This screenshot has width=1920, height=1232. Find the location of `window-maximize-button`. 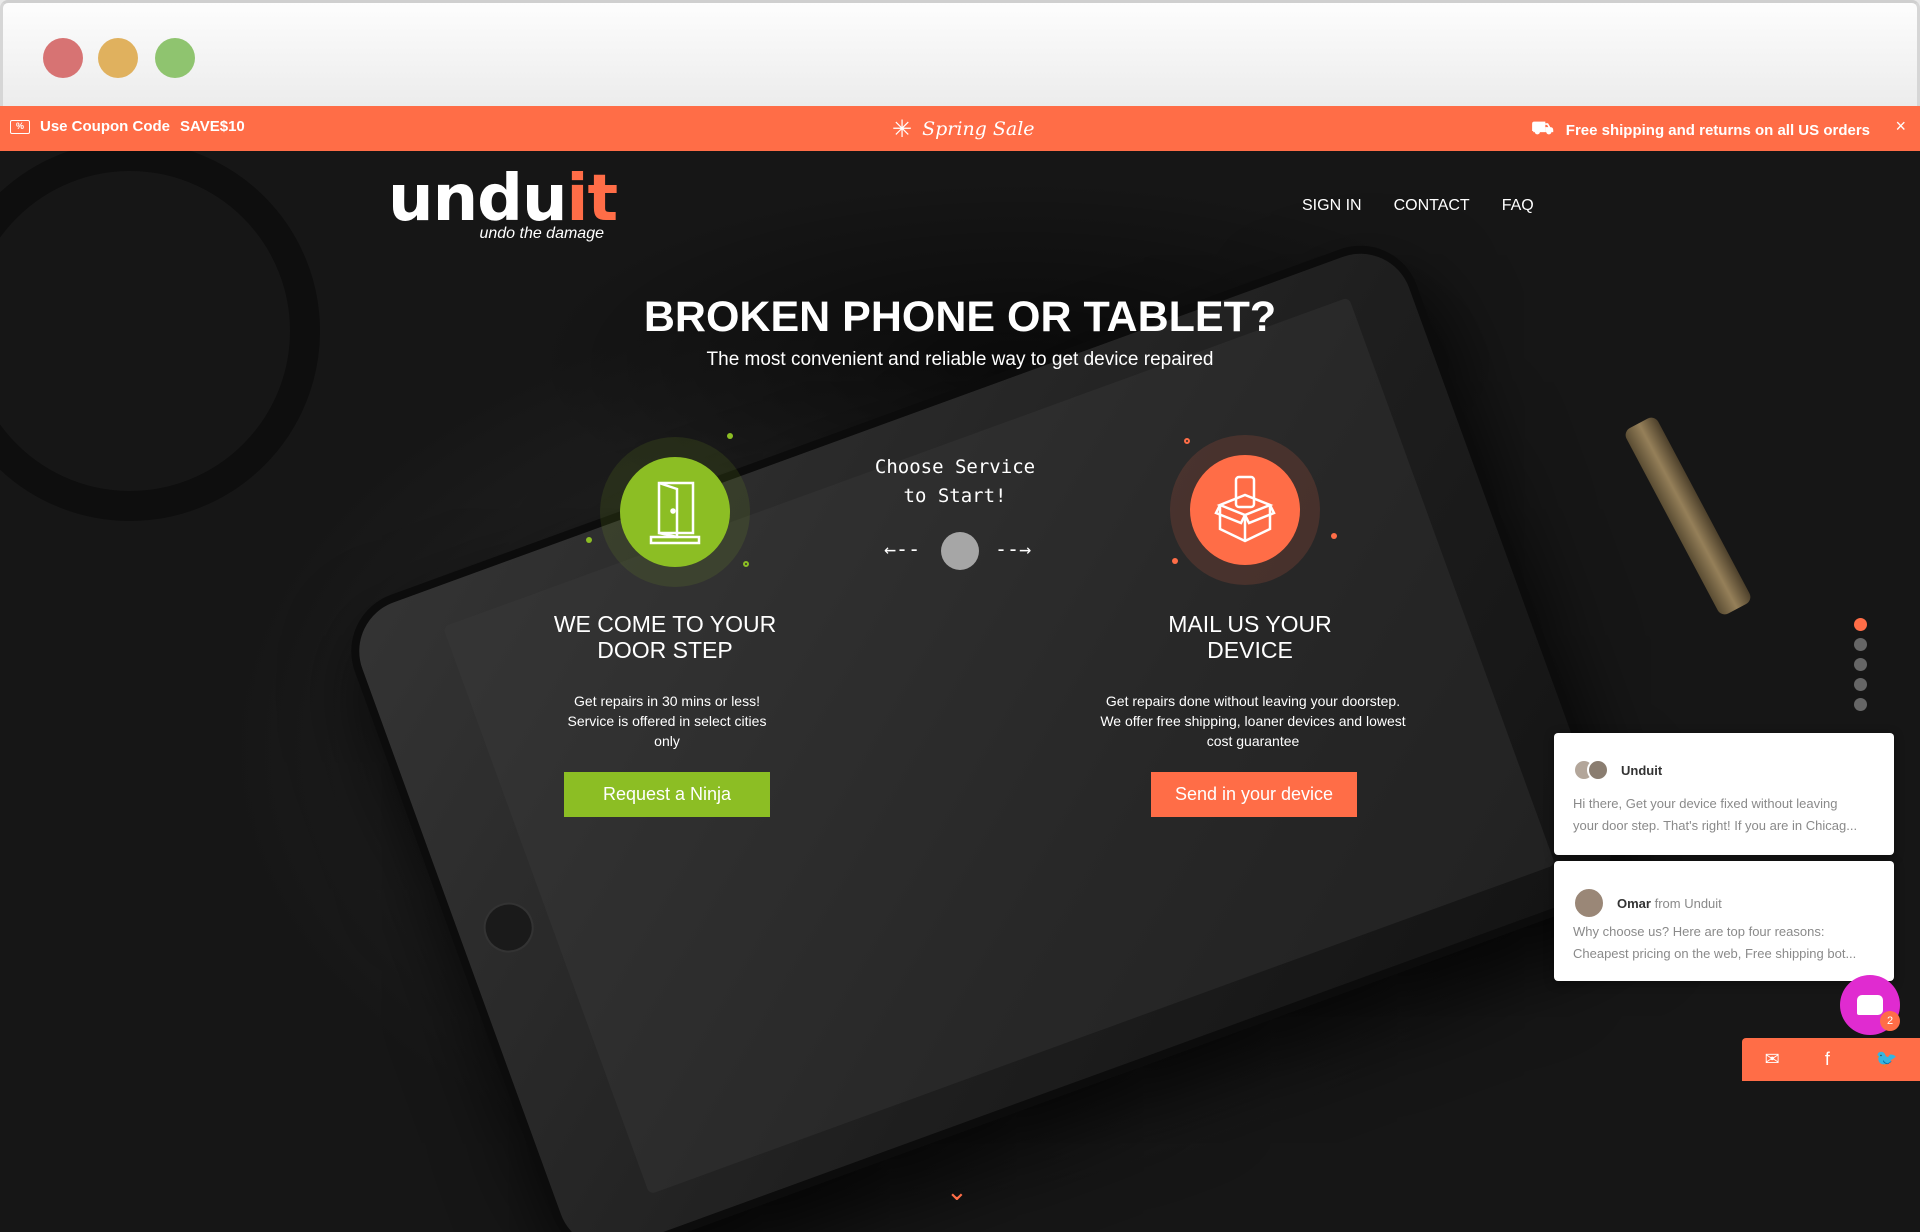

window-maximize-button is located at coordinates (175, 58).